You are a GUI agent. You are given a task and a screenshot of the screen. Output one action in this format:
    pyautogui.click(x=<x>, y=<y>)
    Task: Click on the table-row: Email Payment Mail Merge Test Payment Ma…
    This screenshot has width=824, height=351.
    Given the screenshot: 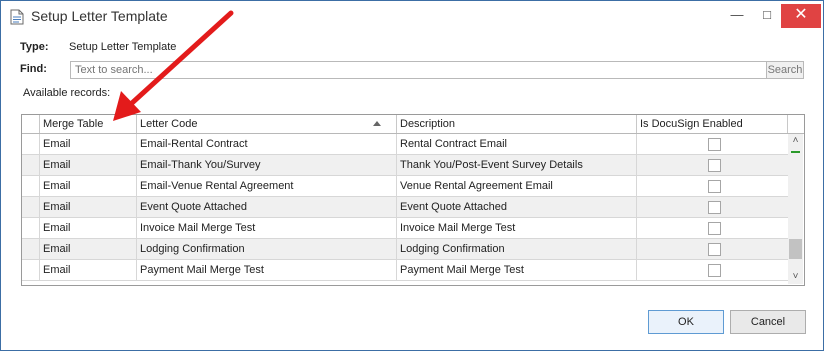 What is the action you would take?
    pyautogui.click(x=405, y=270)
    